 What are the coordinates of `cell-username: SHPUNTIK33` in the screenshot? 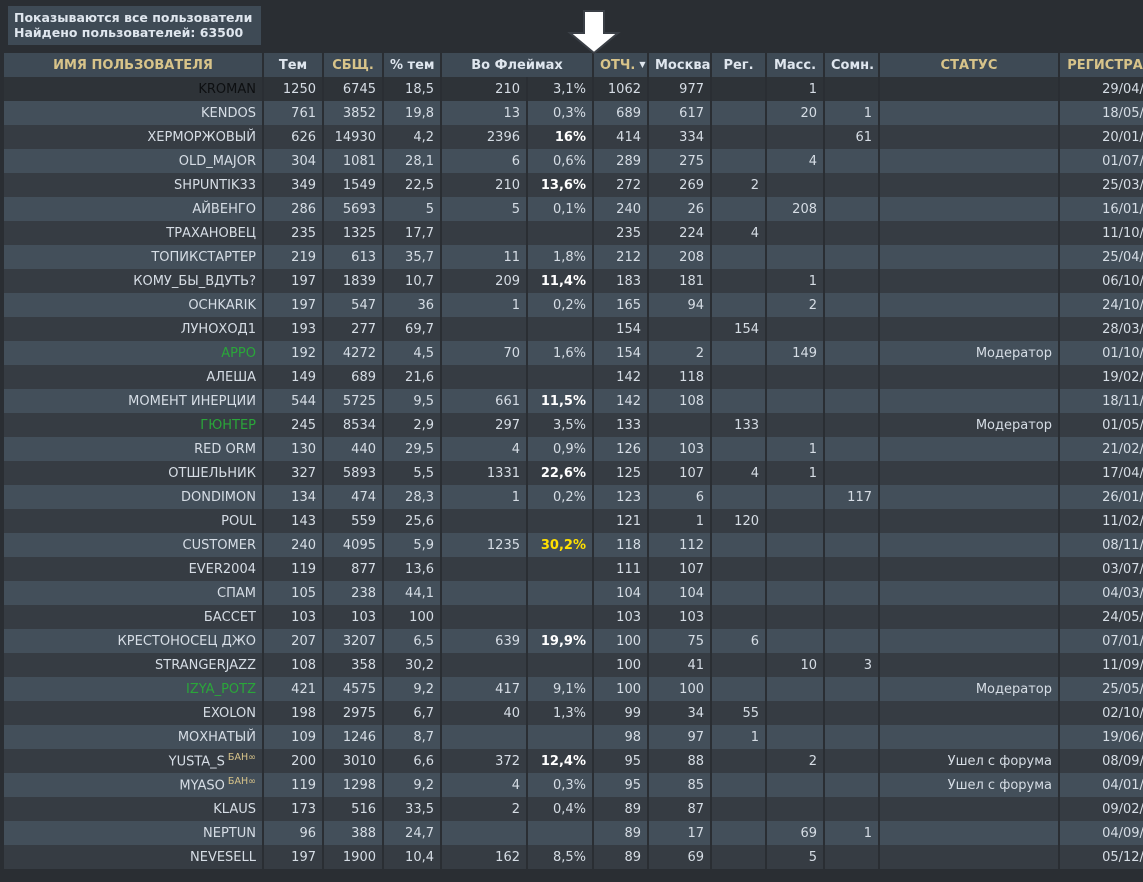 It's located at (134, 185).